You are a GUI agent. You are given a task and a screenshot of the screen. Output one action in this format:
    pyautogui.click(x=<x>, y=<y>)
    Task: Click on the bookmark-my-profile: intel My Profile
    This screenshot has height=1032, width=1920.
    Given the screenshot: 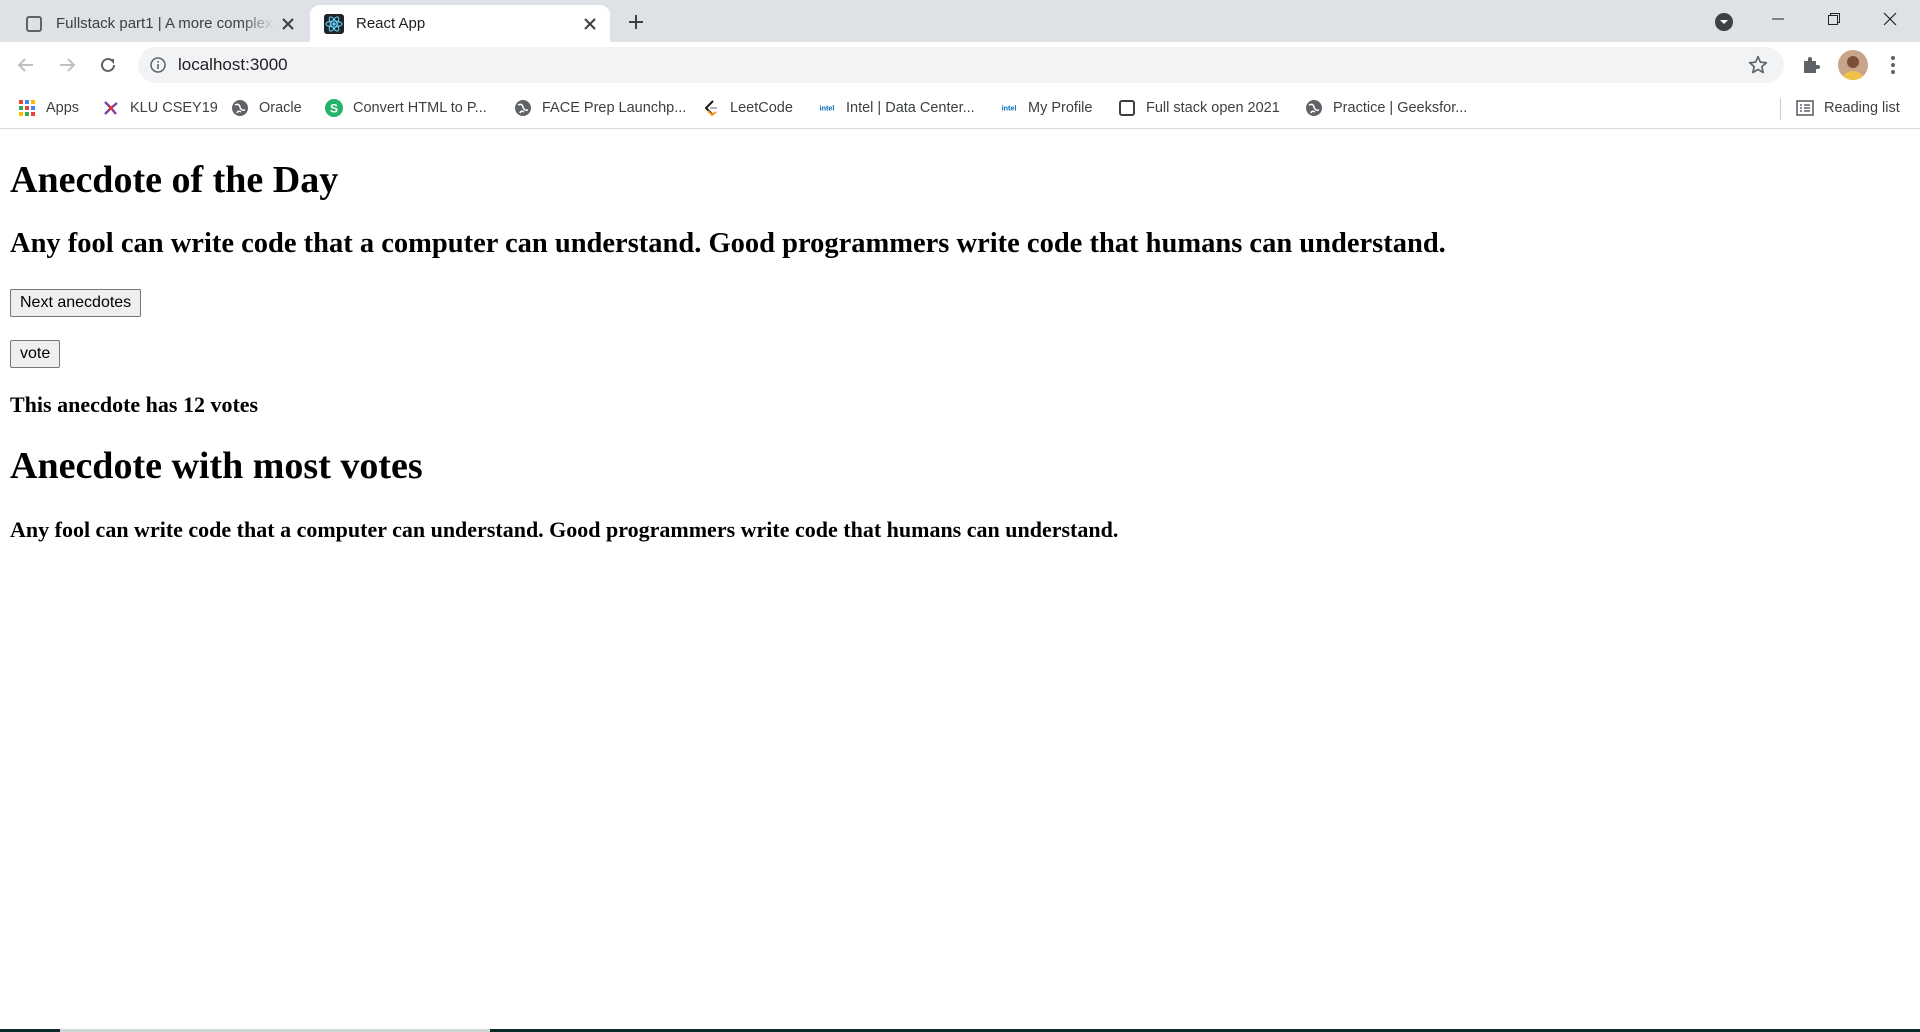 What is the action you would take?
    pyautogui.click(x=1046, y=108)
    